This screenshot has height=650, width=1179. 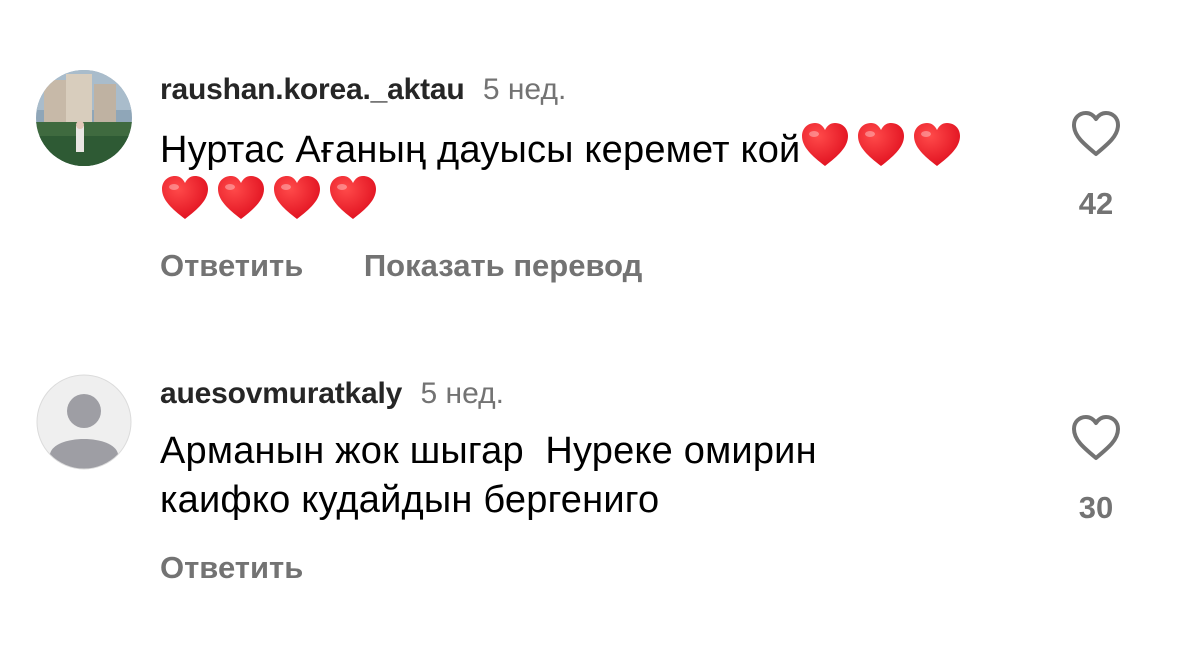 I want to click on username-link: raushan.korea._aktau, so click(x=312, y=89).